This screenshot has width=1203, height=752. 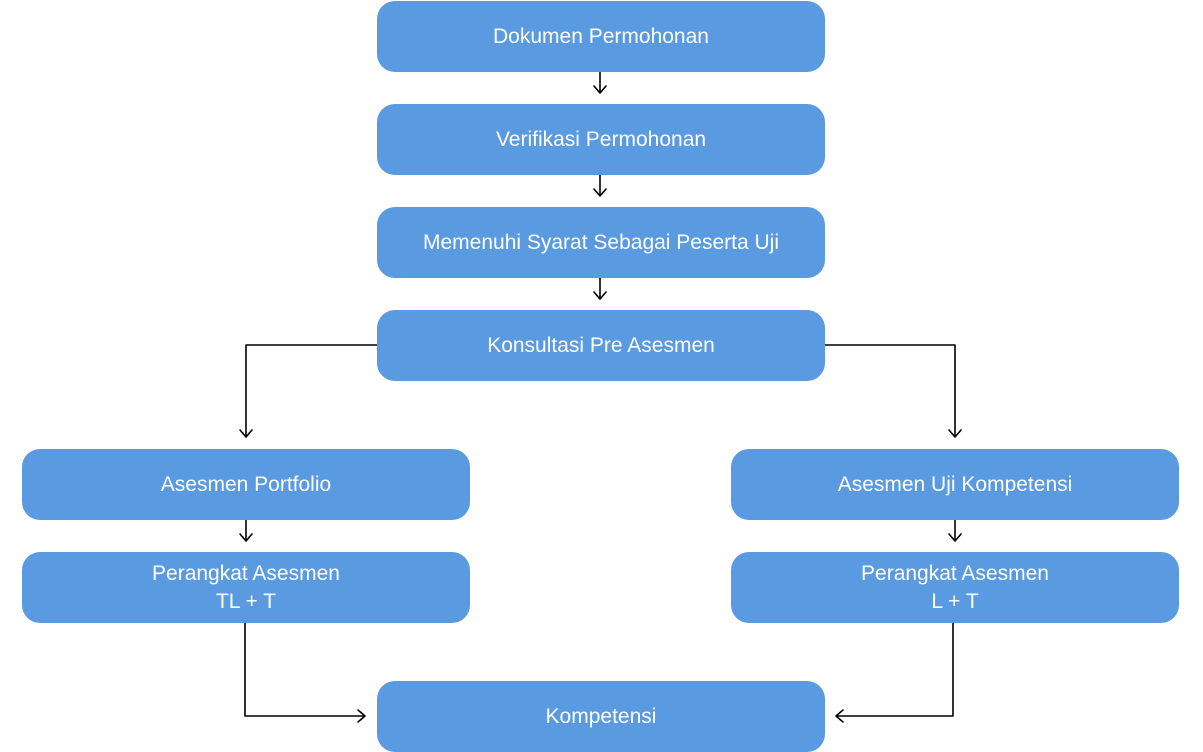 I want to click on node-perangkat-asesmen-tl-t: Perangkat Asesmen TL + T, so click(x=246, y=587).